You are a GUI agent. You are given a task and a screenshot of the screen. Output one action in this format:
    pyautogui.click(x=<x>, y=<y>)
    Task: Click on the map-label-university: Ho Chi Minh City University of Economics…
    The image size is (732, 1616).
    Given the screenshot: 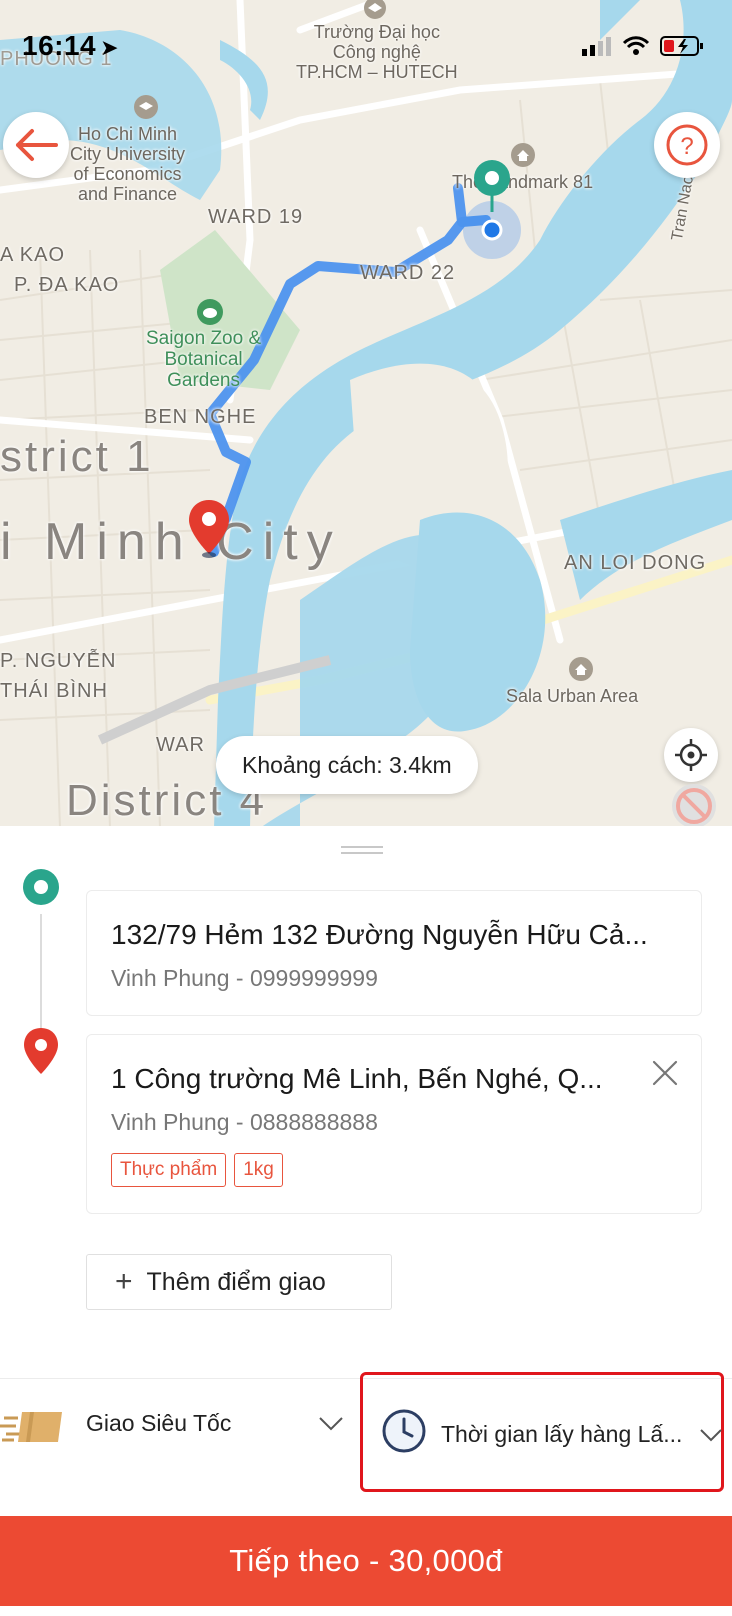 What is the action you would take?
    pyautogui.click(x=128, y=164)
    